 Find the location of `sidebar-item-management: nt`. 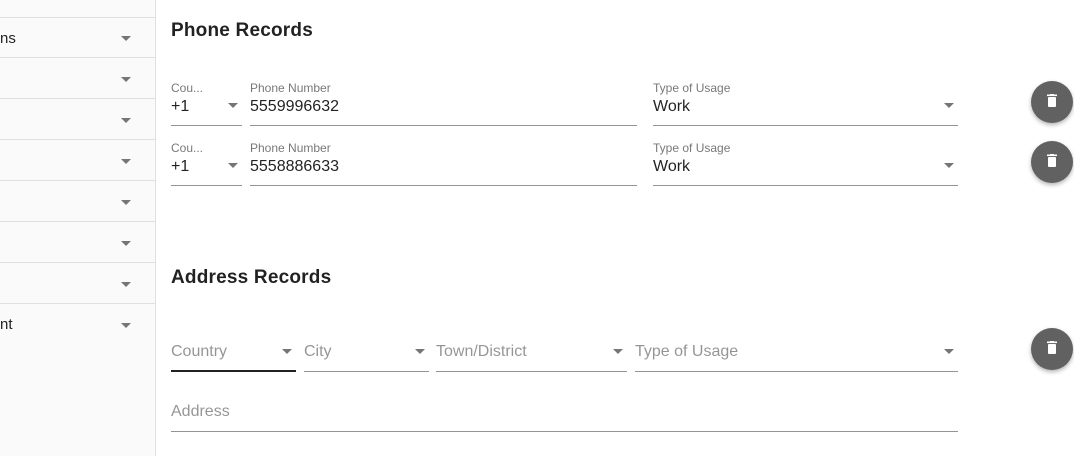

sidebar-item-management: nt is located at coordinates (77, 325).